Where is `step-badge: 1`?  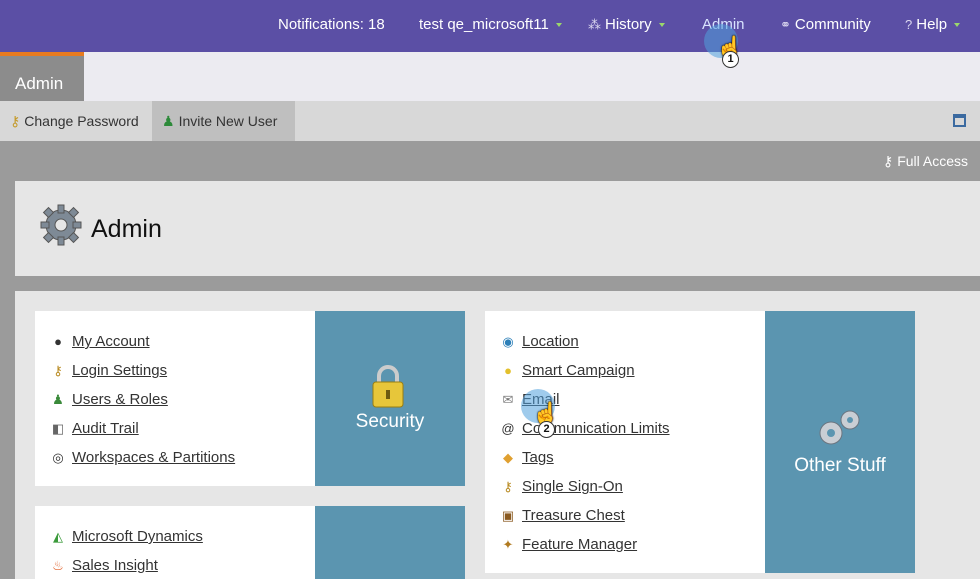
step-badge: 1 is located at coordinates (730, 59).